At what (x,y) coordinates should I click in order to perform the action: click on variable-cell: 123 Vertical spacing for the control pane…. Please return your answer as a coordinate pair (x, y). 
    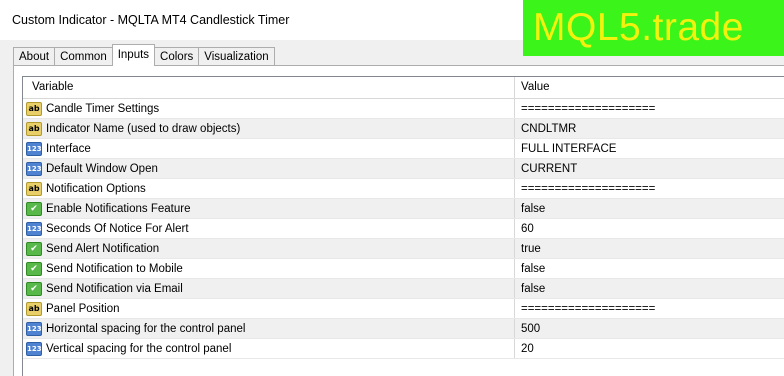
    Looking at the image, I should click on (269, 348).